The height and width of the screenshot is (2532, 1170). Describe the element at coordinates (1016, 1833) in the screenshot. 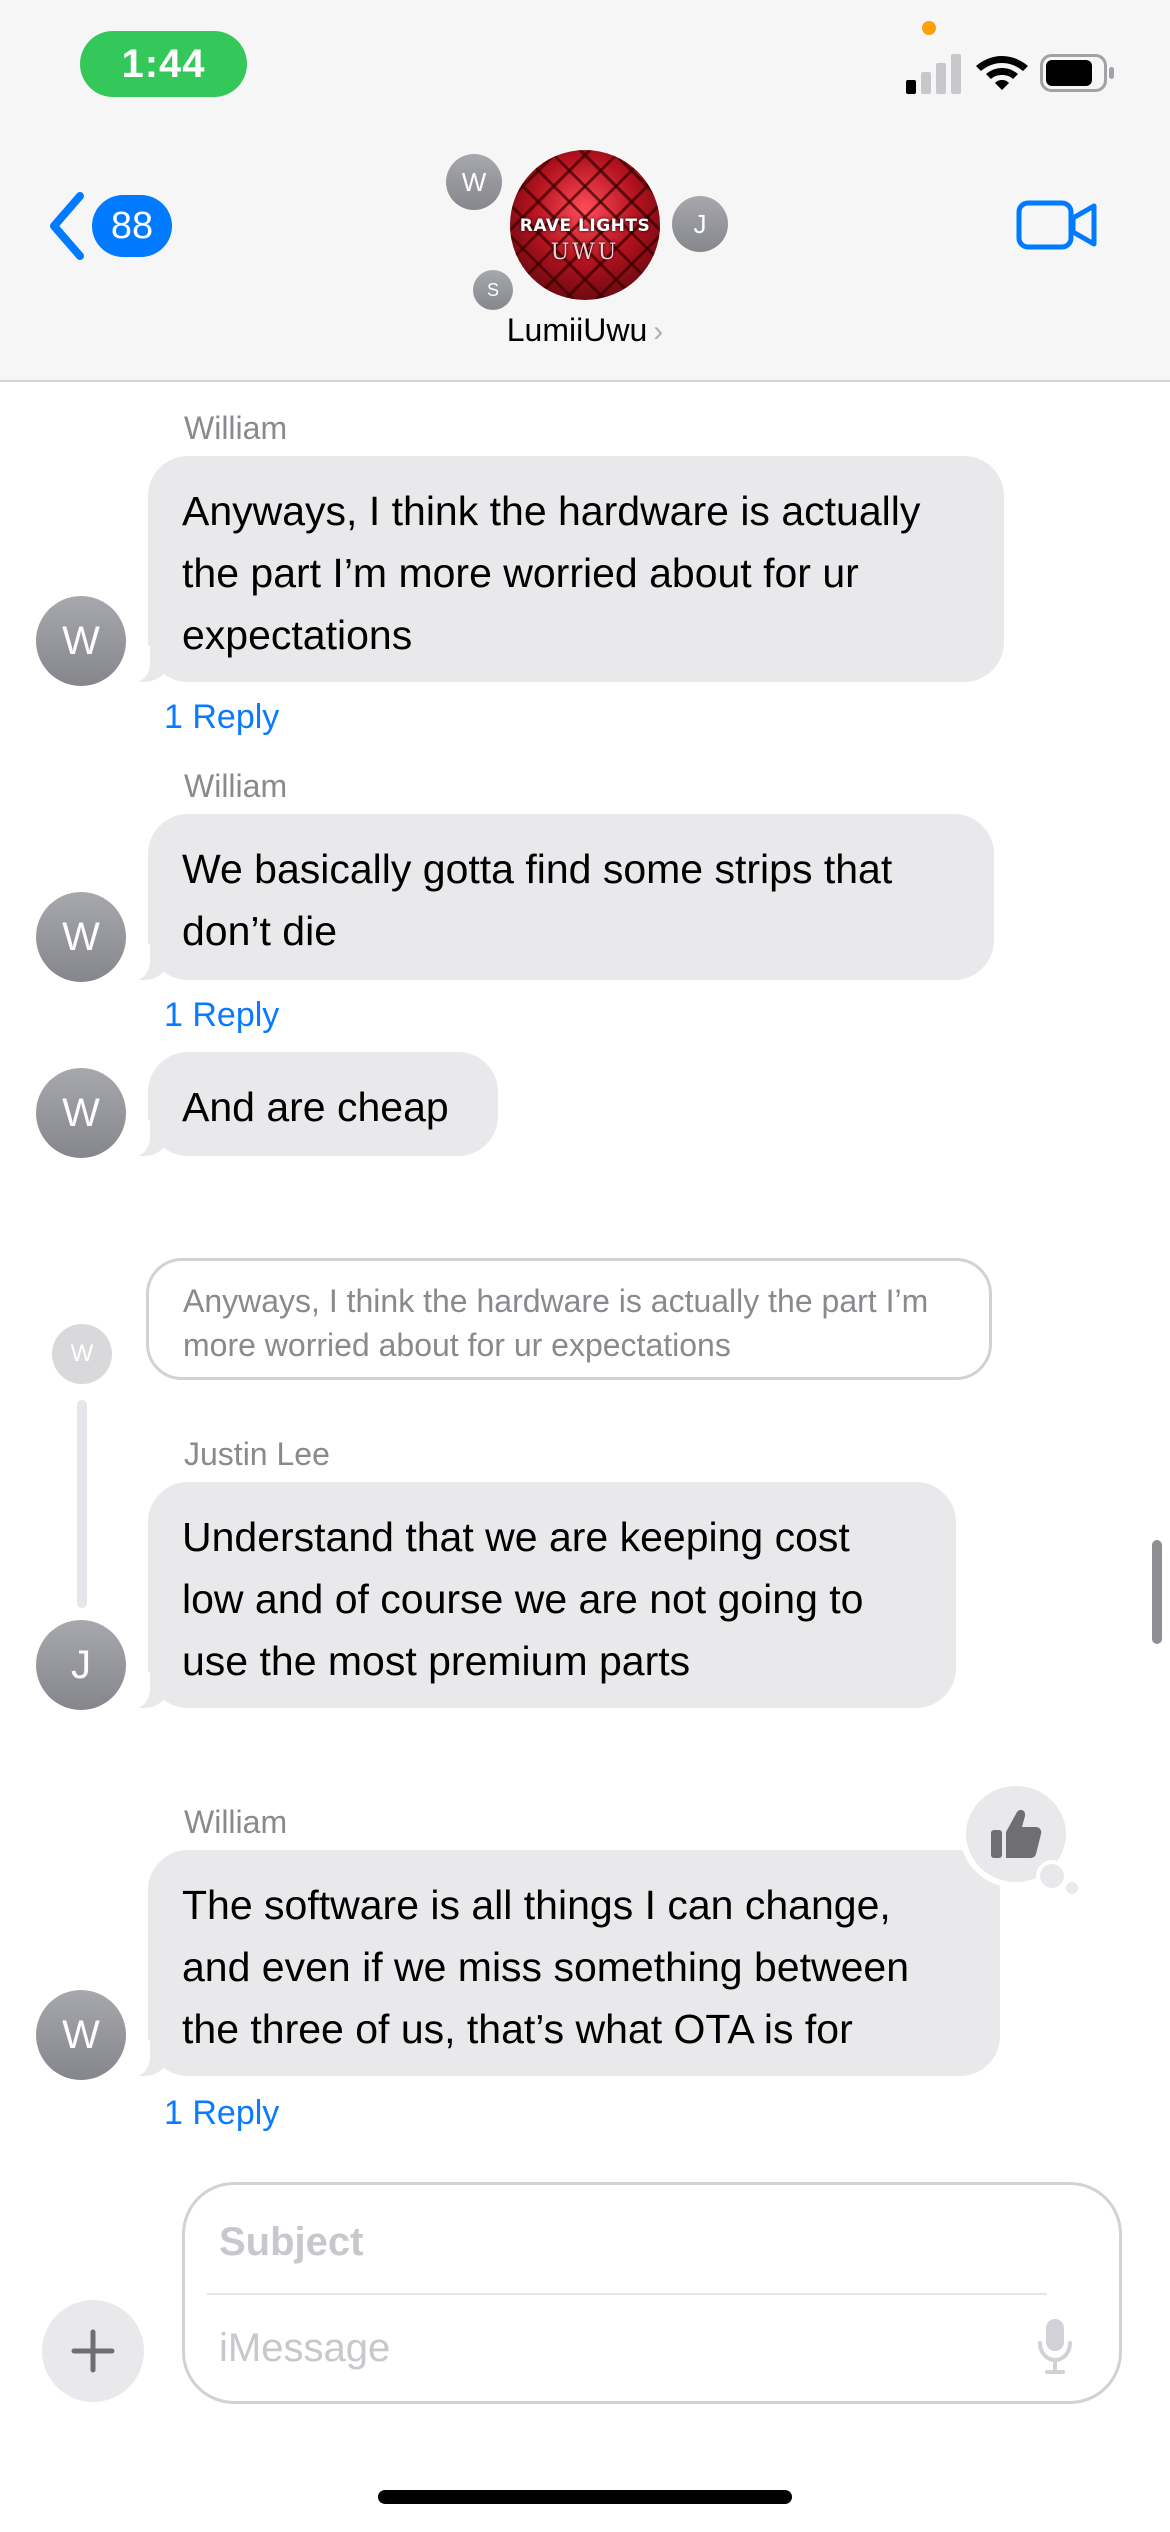

I see `thumbs-up-icon` at that location.